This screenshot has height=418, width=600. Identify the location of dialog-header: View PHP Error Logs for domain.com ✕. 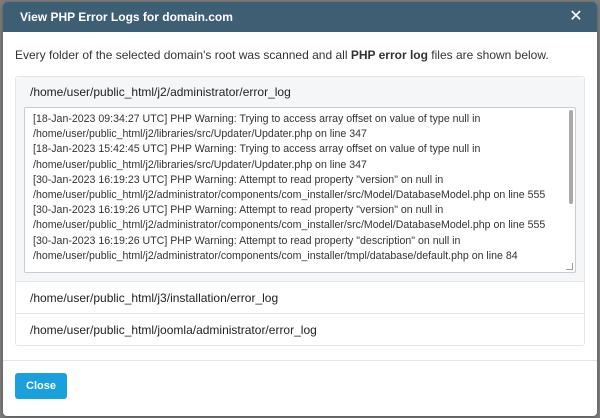
(300, 17).